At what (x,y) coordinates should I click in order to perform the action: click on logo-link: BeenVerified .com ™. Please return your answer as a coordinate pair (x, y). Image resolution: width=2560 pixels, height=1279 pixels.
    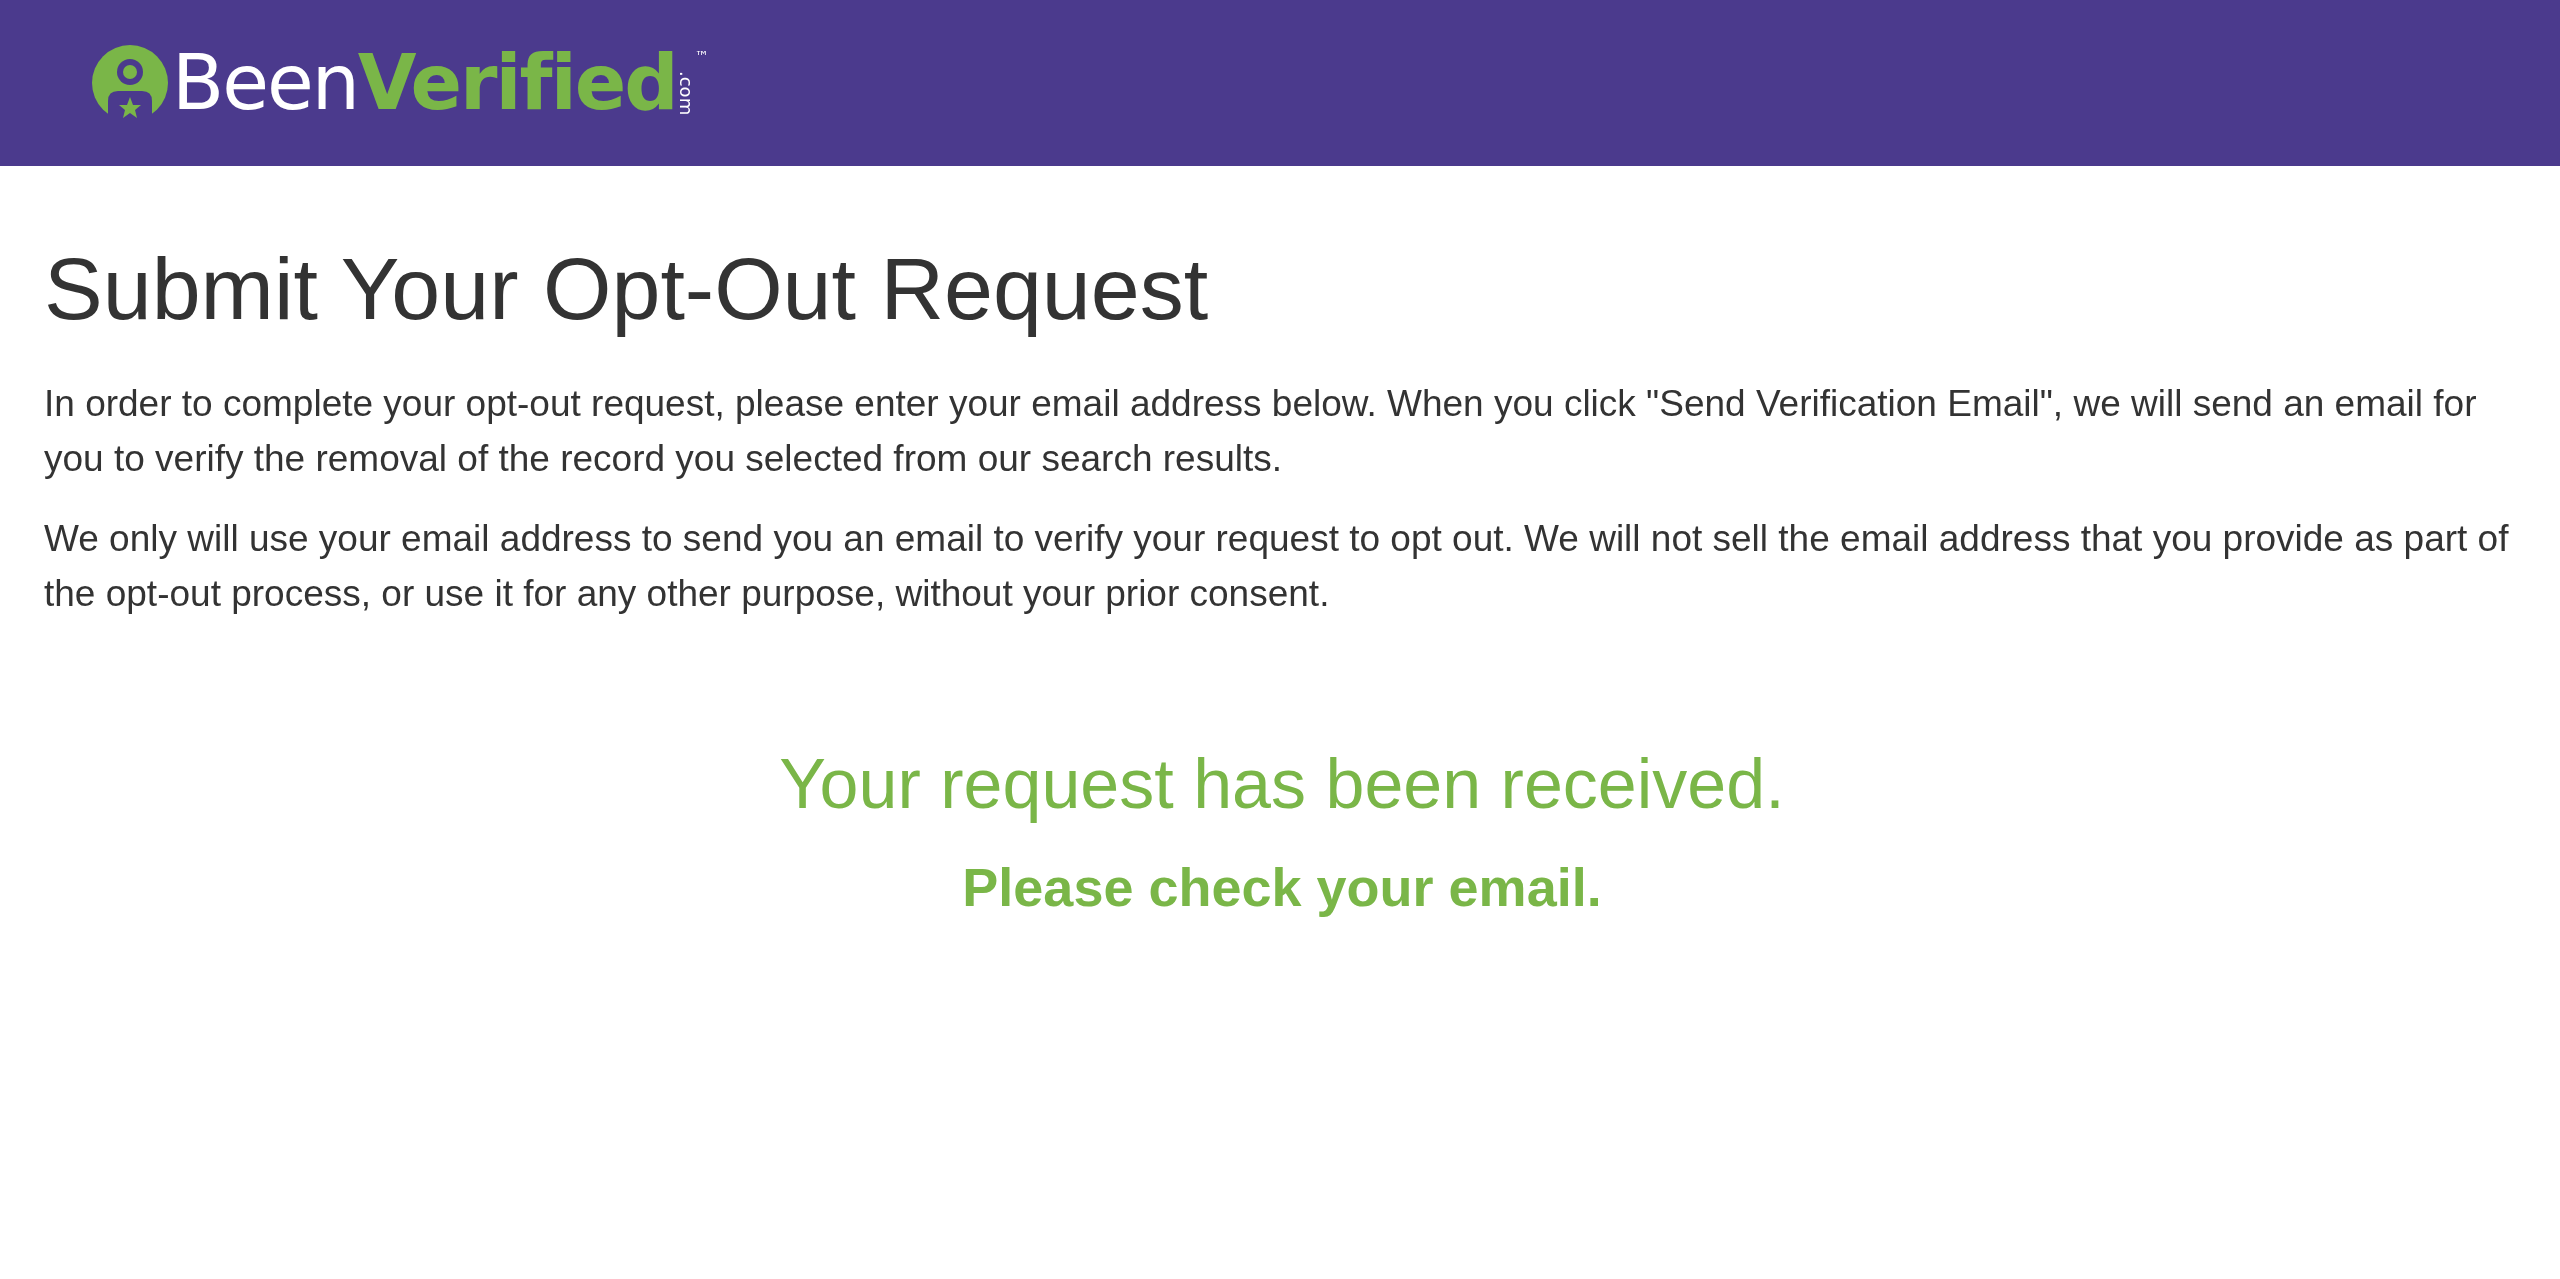
    Looking at the image, I should click on (400, 83).